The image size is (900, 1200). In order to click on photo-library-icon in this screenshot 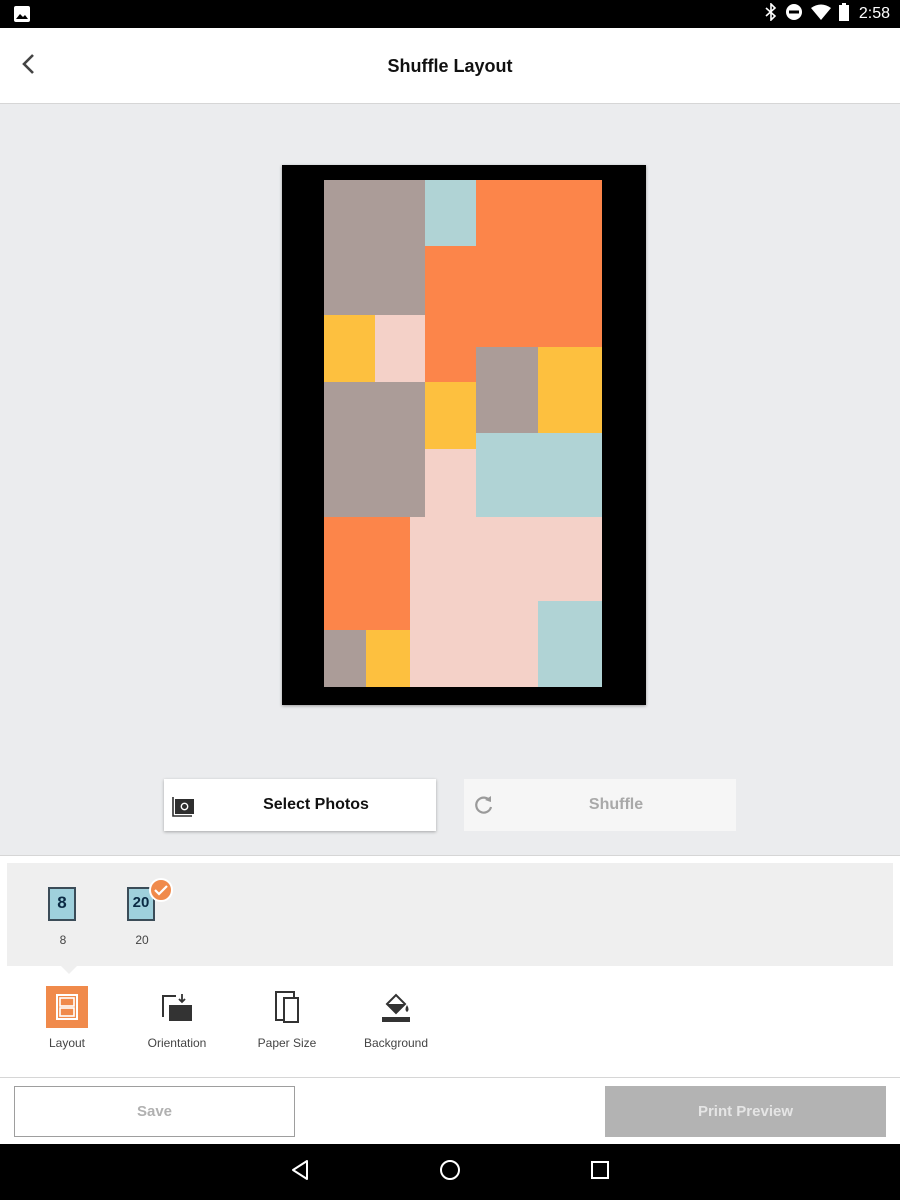, I will do `click(184, 805)`.